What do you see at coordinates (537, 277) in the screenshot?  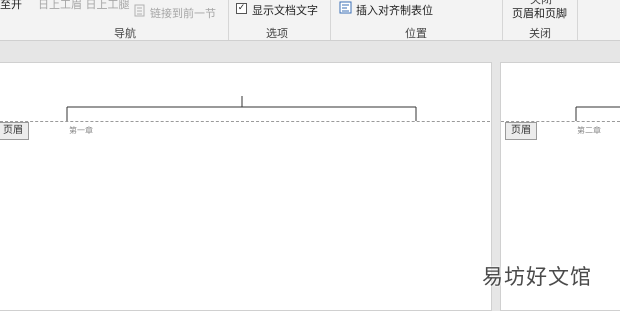 I see `watermark: 易坊好文馆` at bounding box center [537, 277].